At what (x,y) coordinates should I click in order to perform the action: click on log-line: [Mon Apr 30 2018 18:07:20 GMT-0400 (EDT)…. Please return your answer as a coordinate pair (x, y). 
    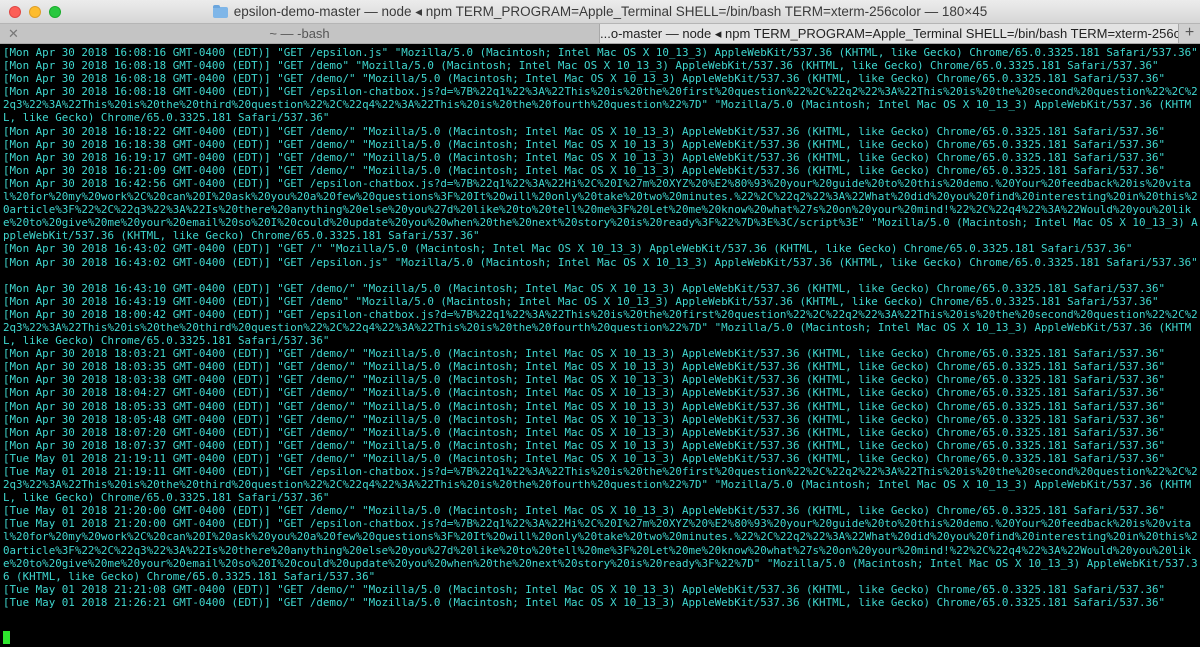
    Looking at the image, I should click on (584, 432).